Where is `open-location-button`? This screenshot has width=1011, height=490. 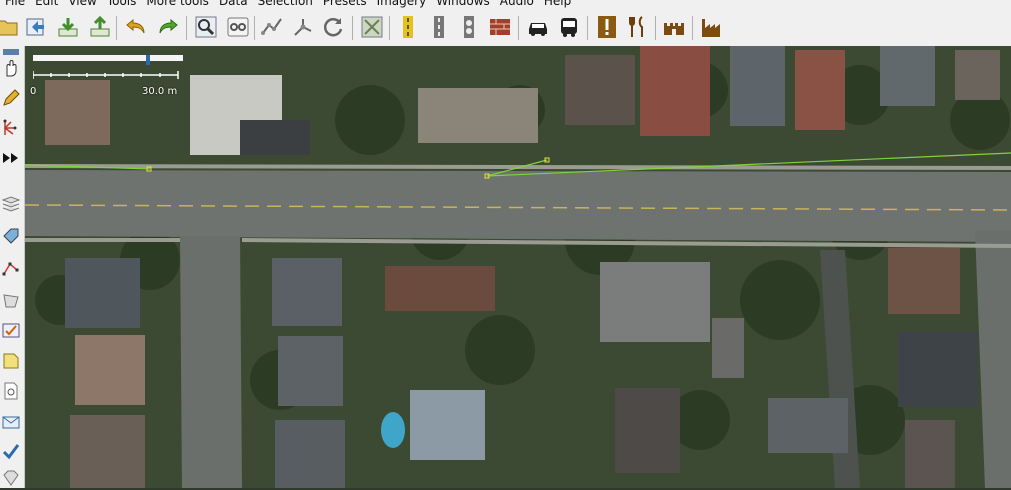 open-location-button is located at coordinates (36, 27).